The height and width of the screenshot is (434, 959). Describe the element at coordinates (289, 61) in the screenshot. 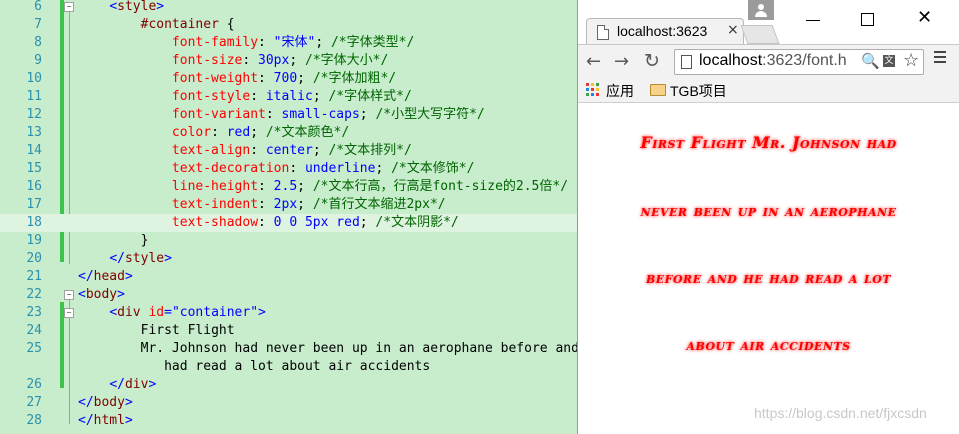

I see `code-line: 9 font-size: 30px; /*字体大小*/` at that location.